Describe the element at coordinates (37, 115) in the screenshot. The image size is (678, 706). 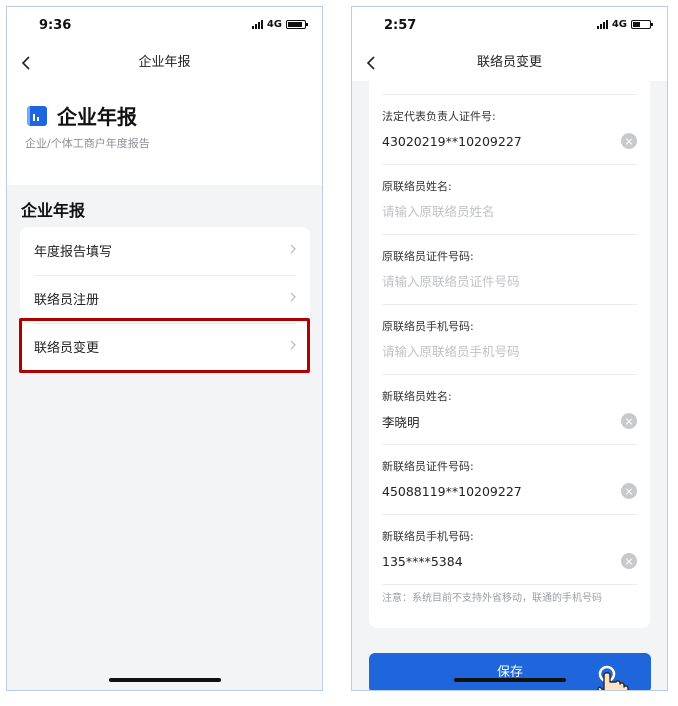
I see `chart-bar-icon` at that location.